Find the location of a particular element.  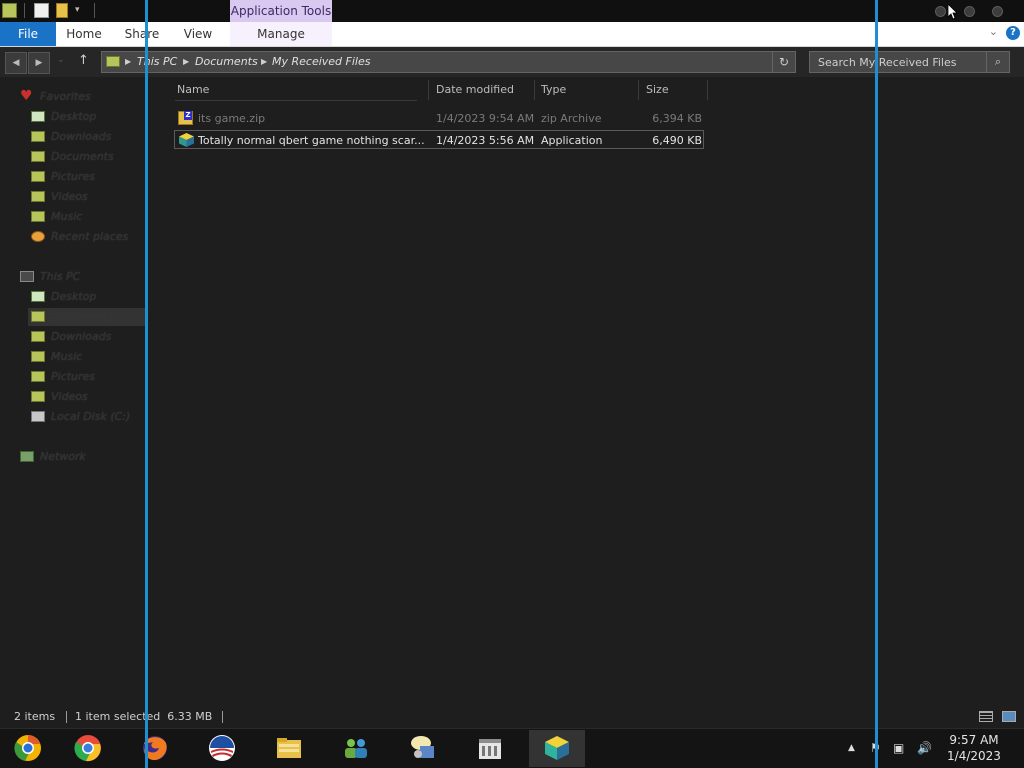

breadcrumb-this-pc: This PC is located at coordinates (157, 62).